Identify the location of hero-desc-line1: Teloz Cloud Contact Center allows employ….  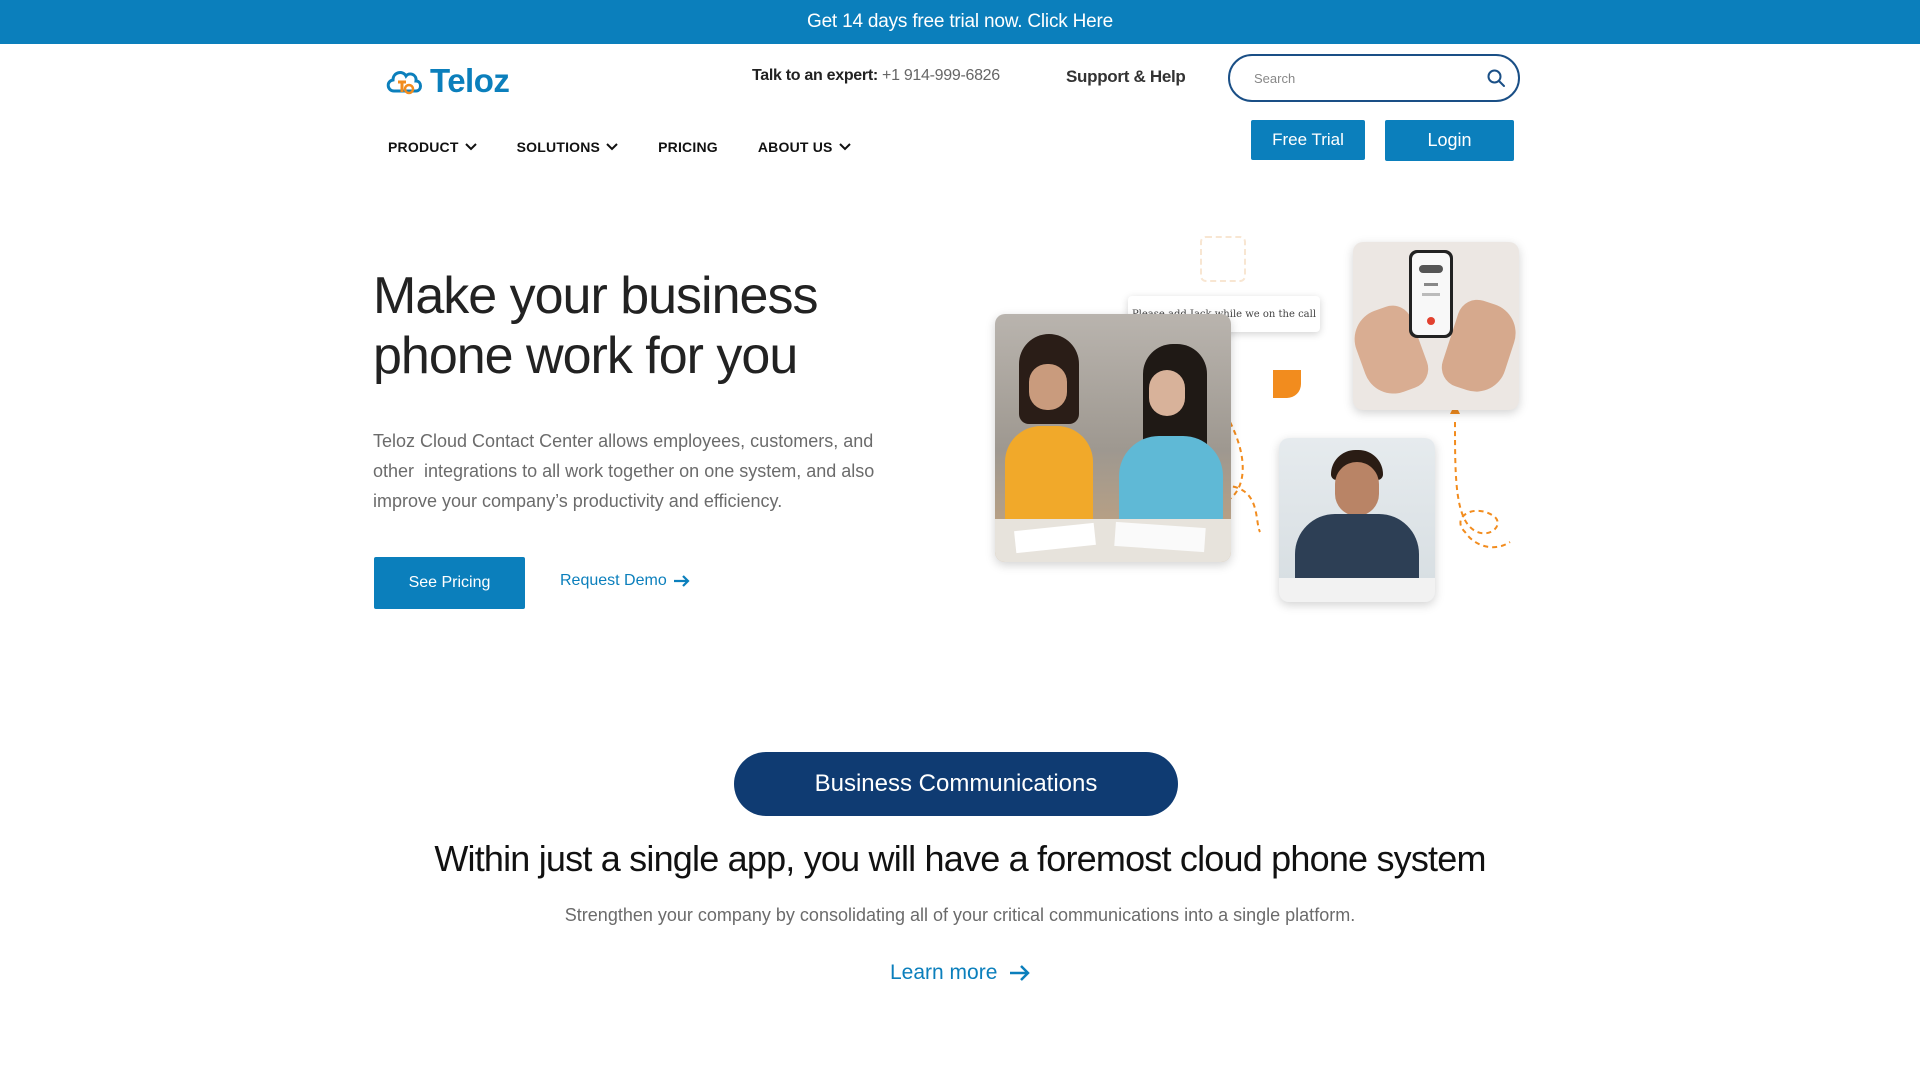
(623, 441).